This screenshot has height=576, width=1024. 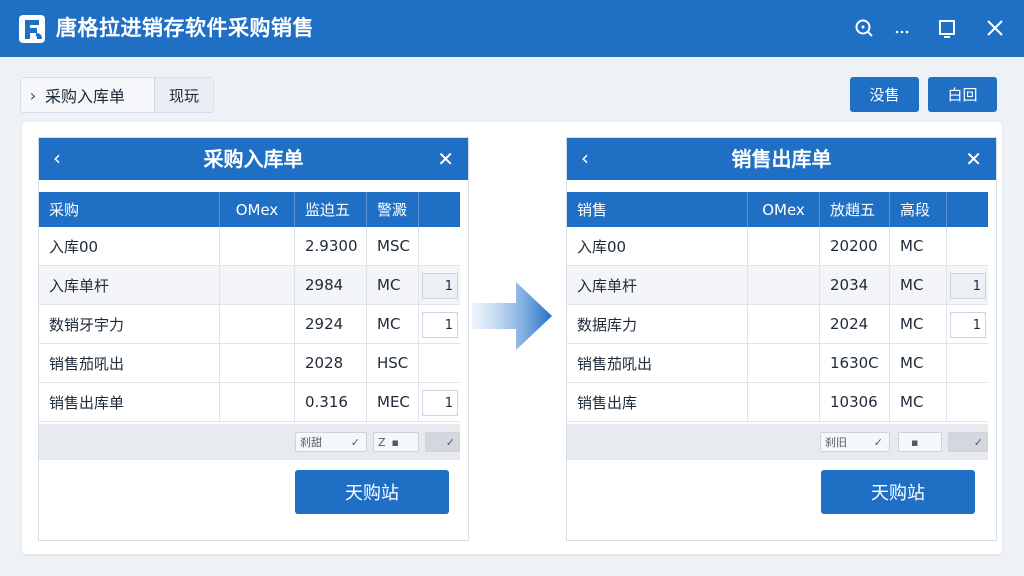 I want to click on cell-value: 20200, so click(x=855, y=246).